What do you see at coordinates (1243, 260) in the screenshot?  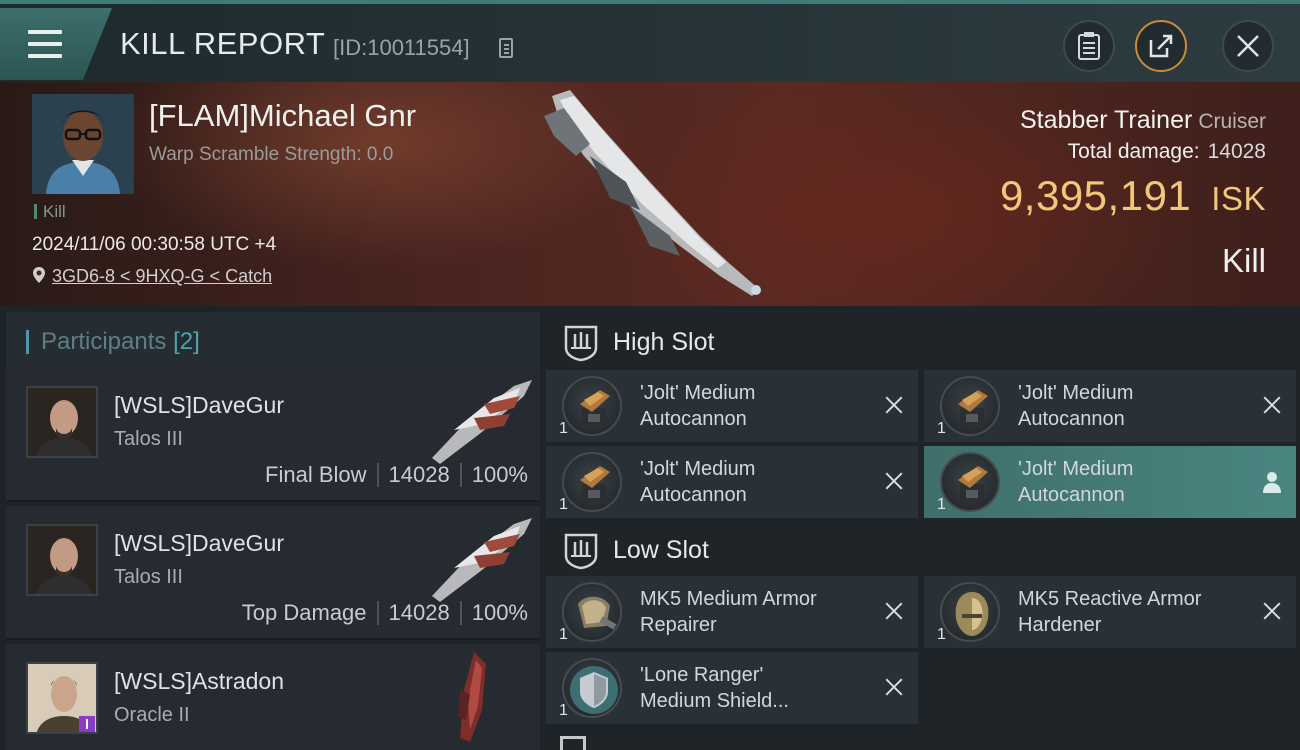 I see `kill-result: Kill` at bounding box center [1243, 260].